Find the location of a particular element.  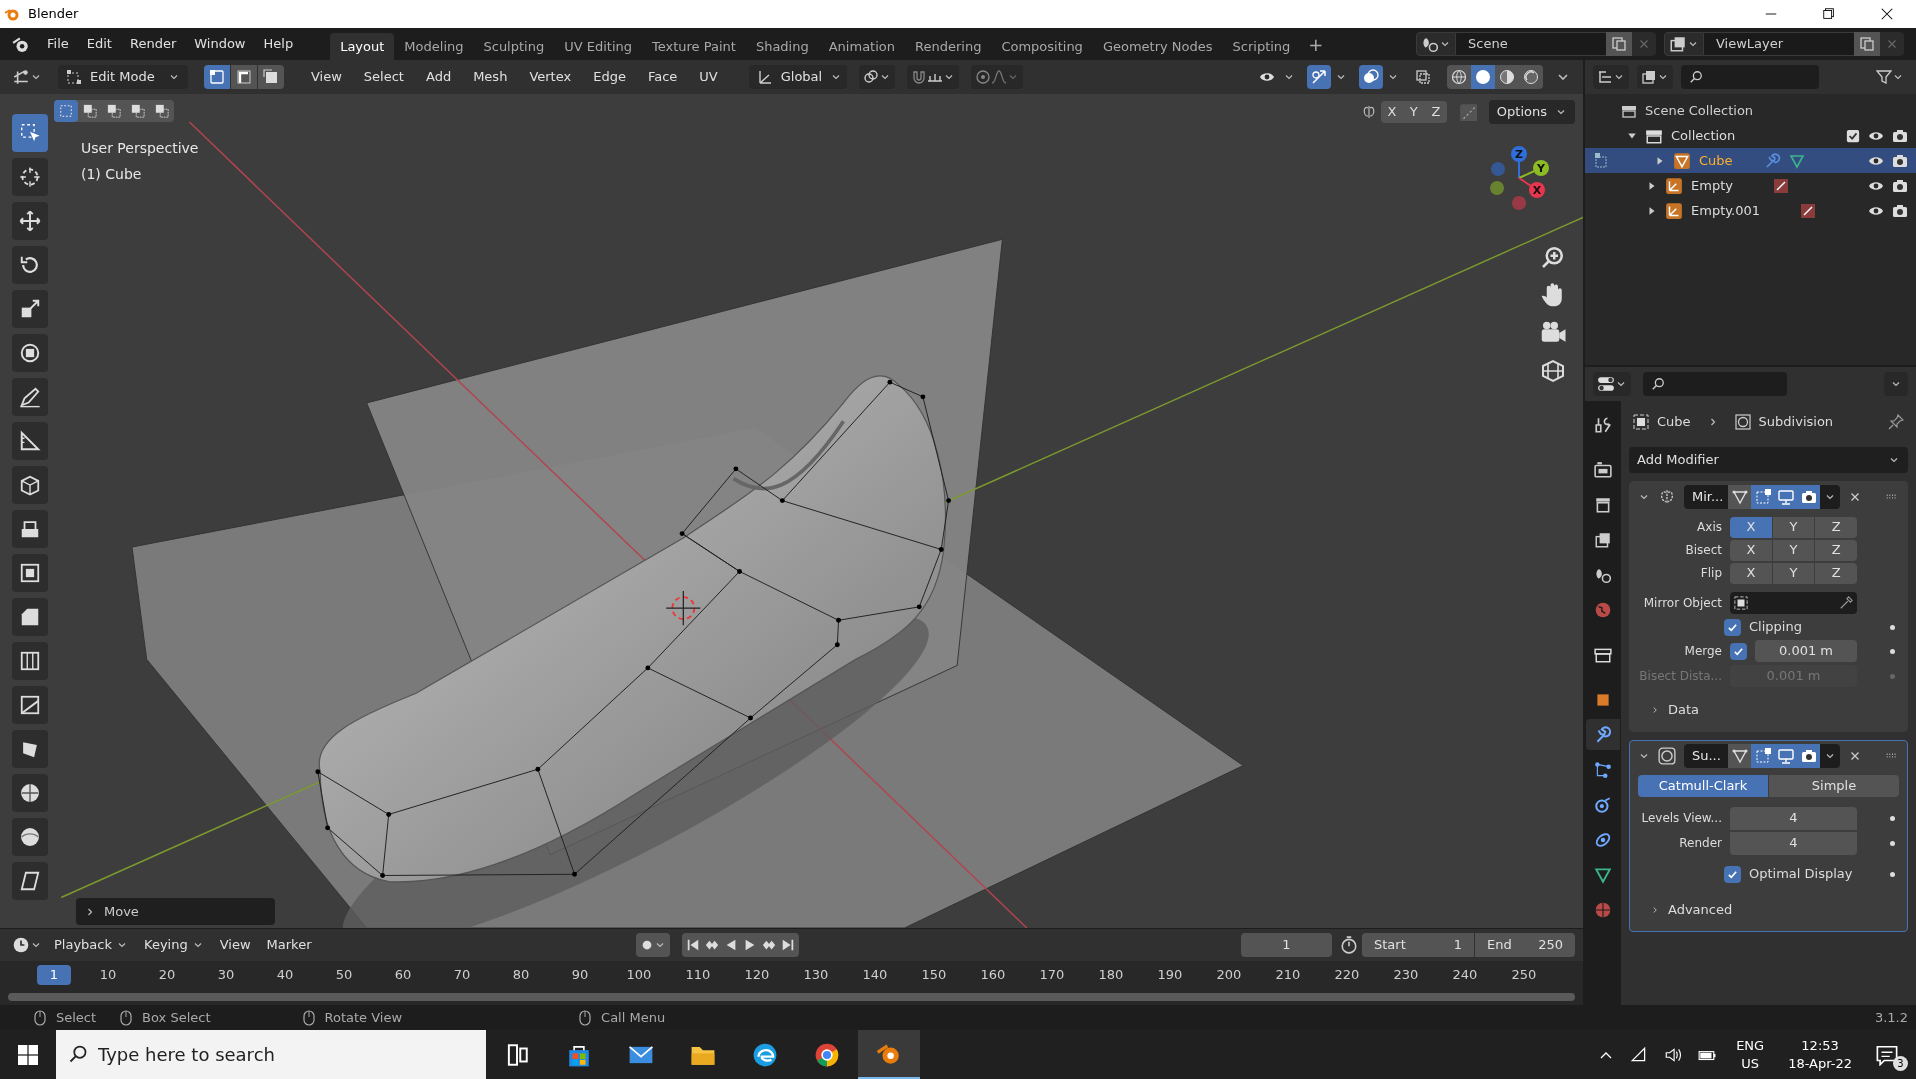

workspace-tab: Layout is located at coordinates (362, 46).